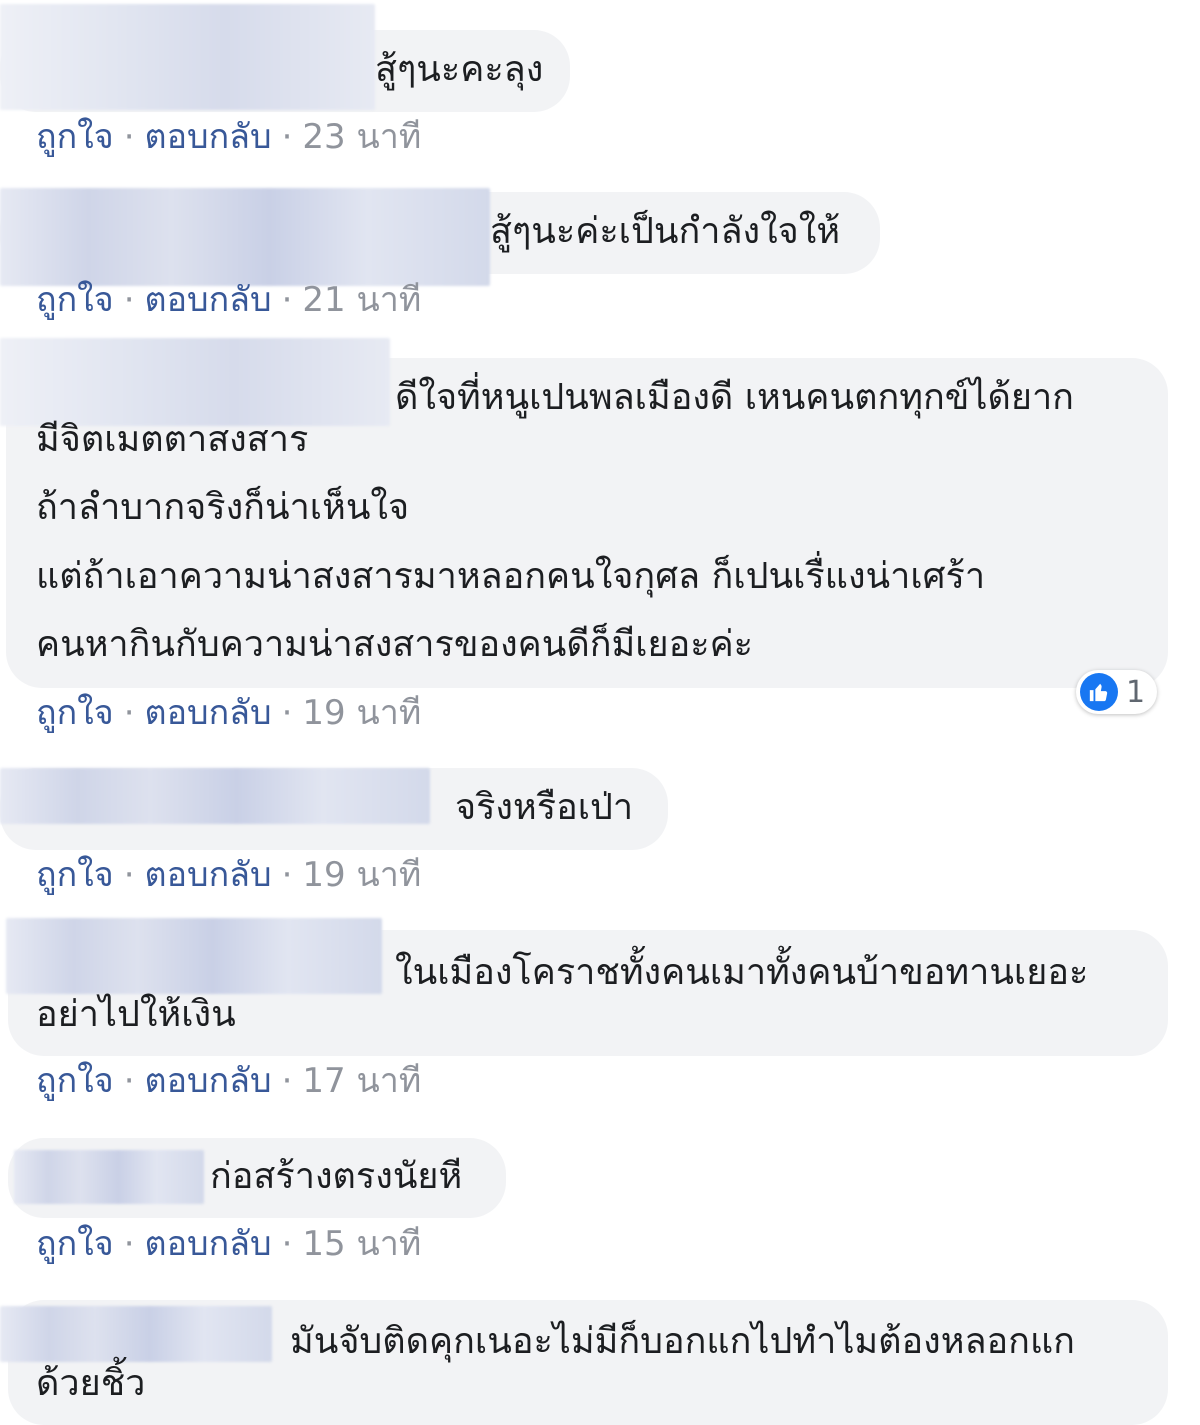  Describe the element at coordinates (361, 137) in the screenshot. I see `comment-timestamp: 23 นาที` at that location.